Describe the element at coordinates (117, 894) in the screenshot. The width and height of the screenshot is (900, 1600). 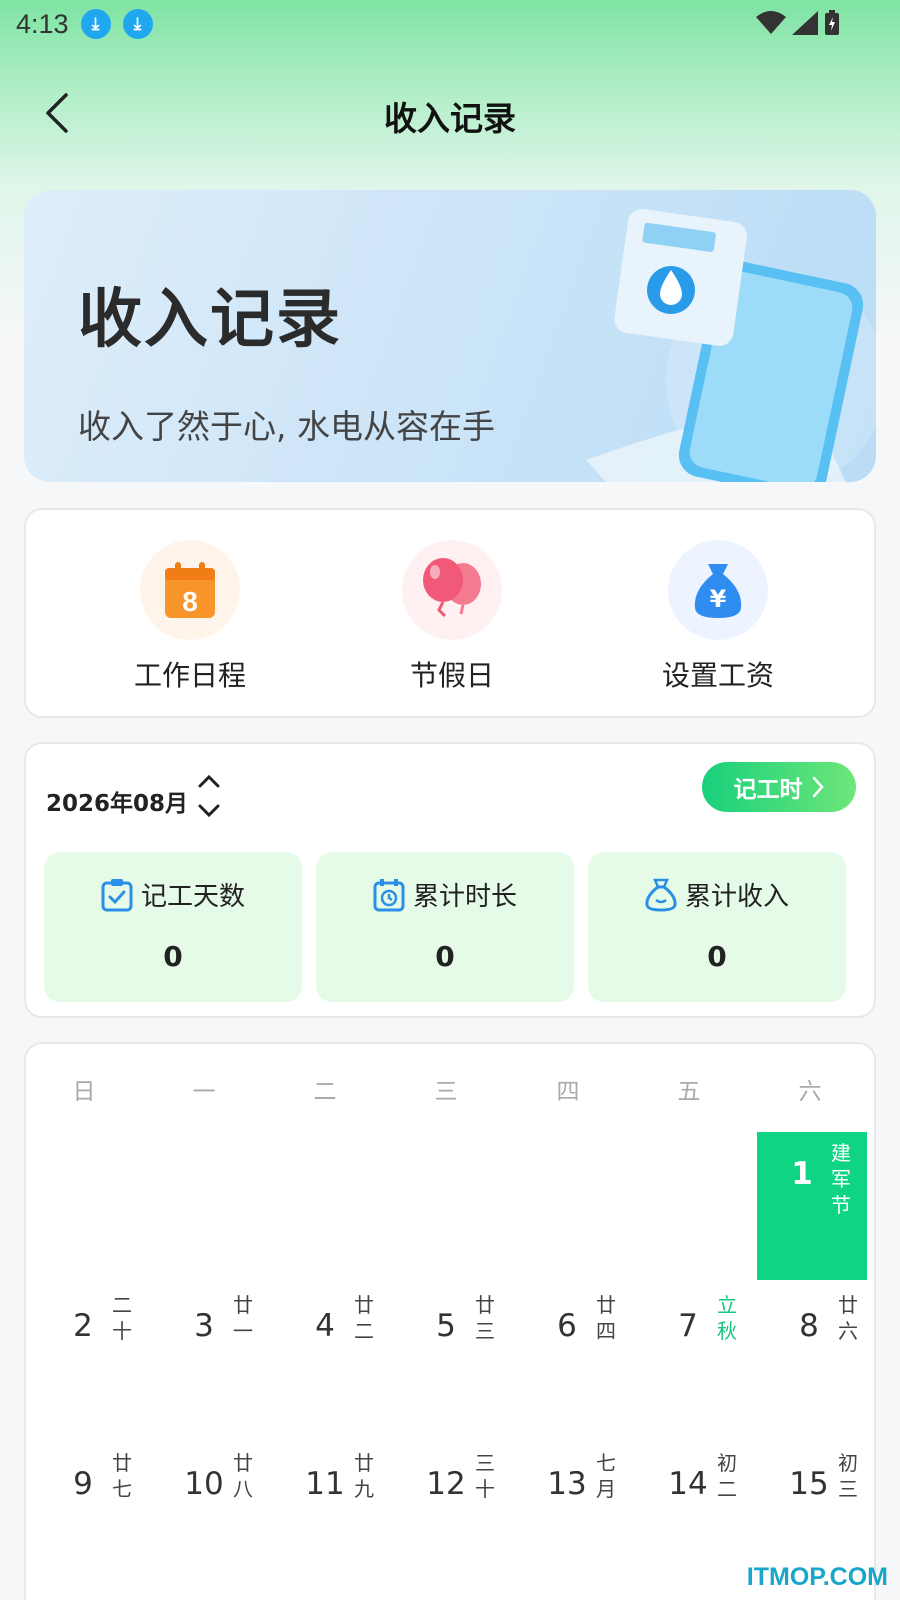
I see `checklist-icon` at that location.